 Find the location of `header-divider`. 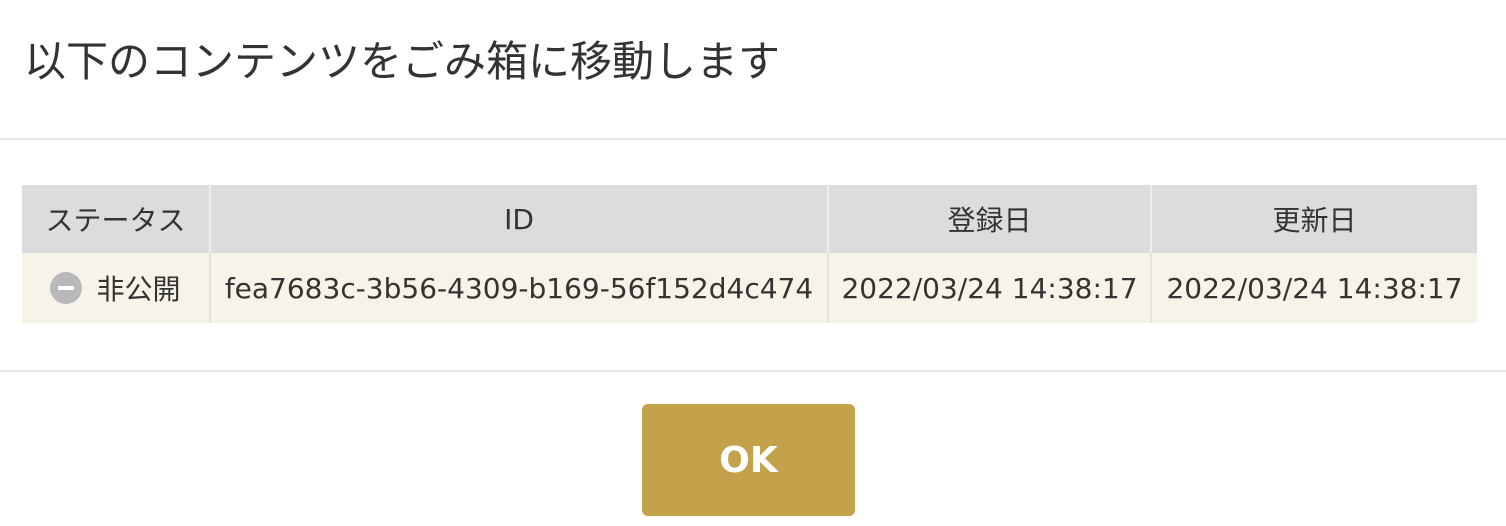

header-divider is located at coordinates (753, 139).